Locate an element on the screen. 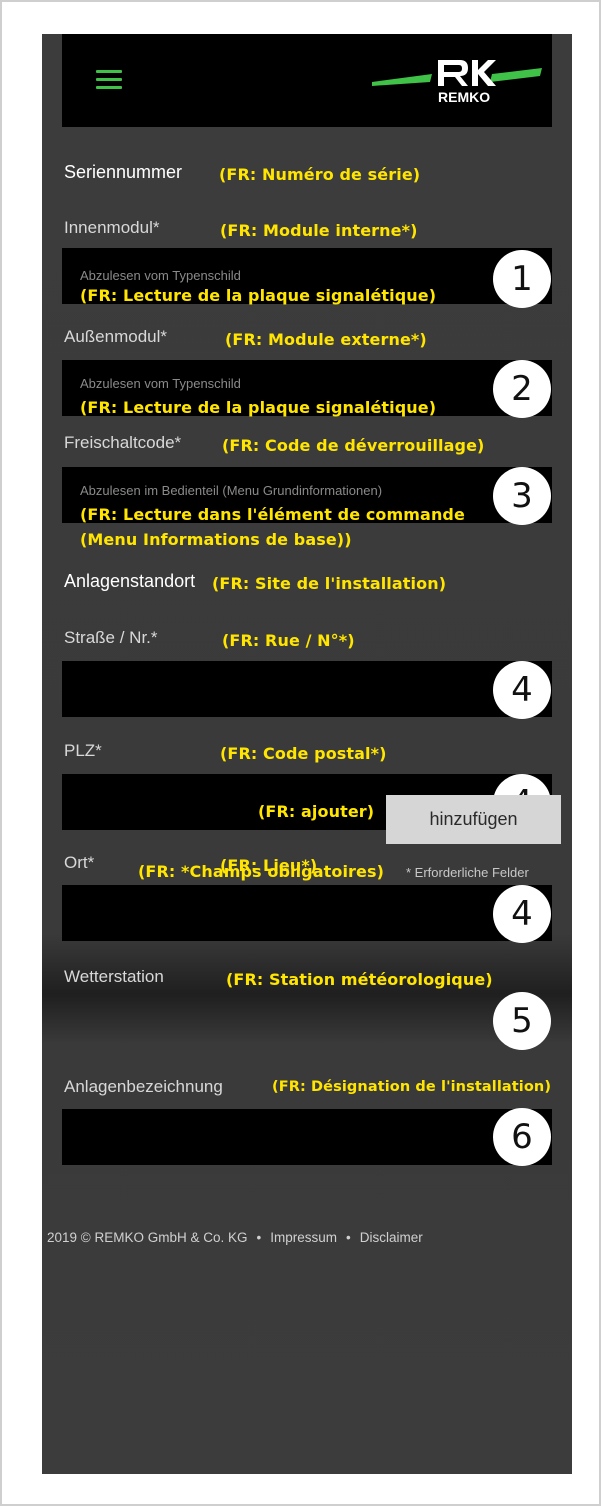  street-label-fr: (FR: Rue / N°*) is located at coordinates (288, 640).